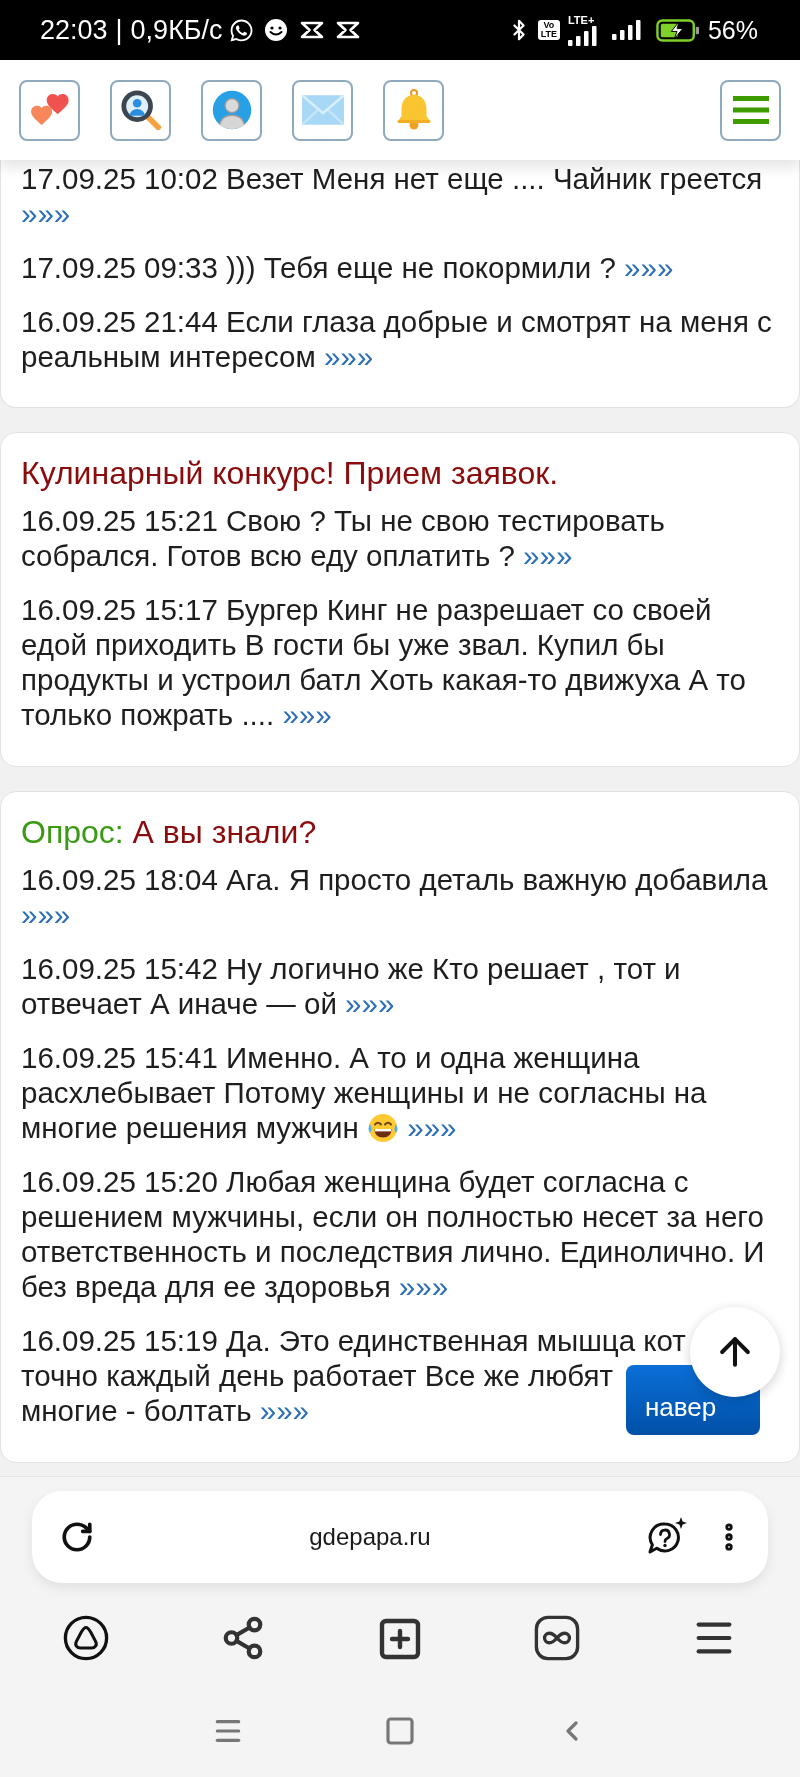  What do you see at coordinates (400, 473) in the screenshot?
I see `topic-title-link: Кулинарный конкурс! Прием заявок.` at bounding box center [400, 473].